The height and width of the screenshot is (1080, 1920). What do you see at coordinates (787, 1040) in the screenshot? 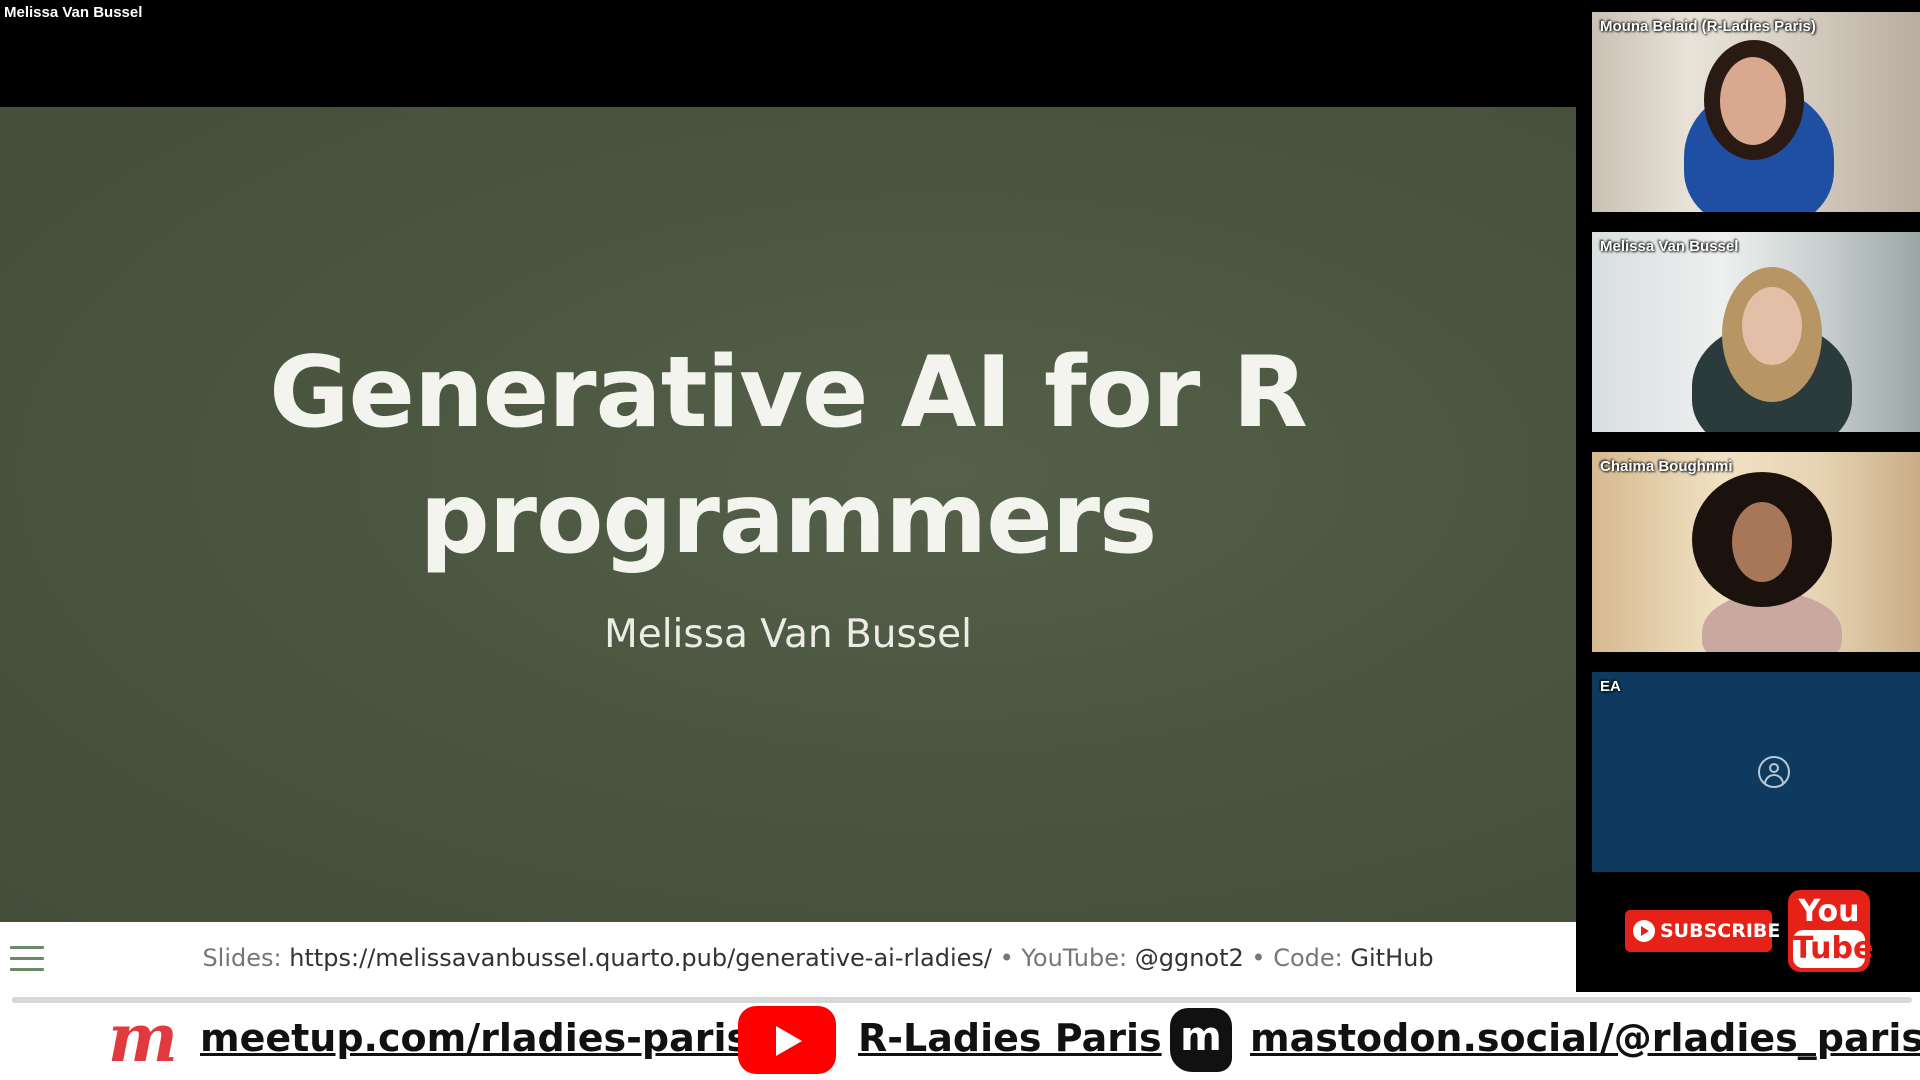
I see `youtube-logo-icon` at bounding box center [787, 1040].